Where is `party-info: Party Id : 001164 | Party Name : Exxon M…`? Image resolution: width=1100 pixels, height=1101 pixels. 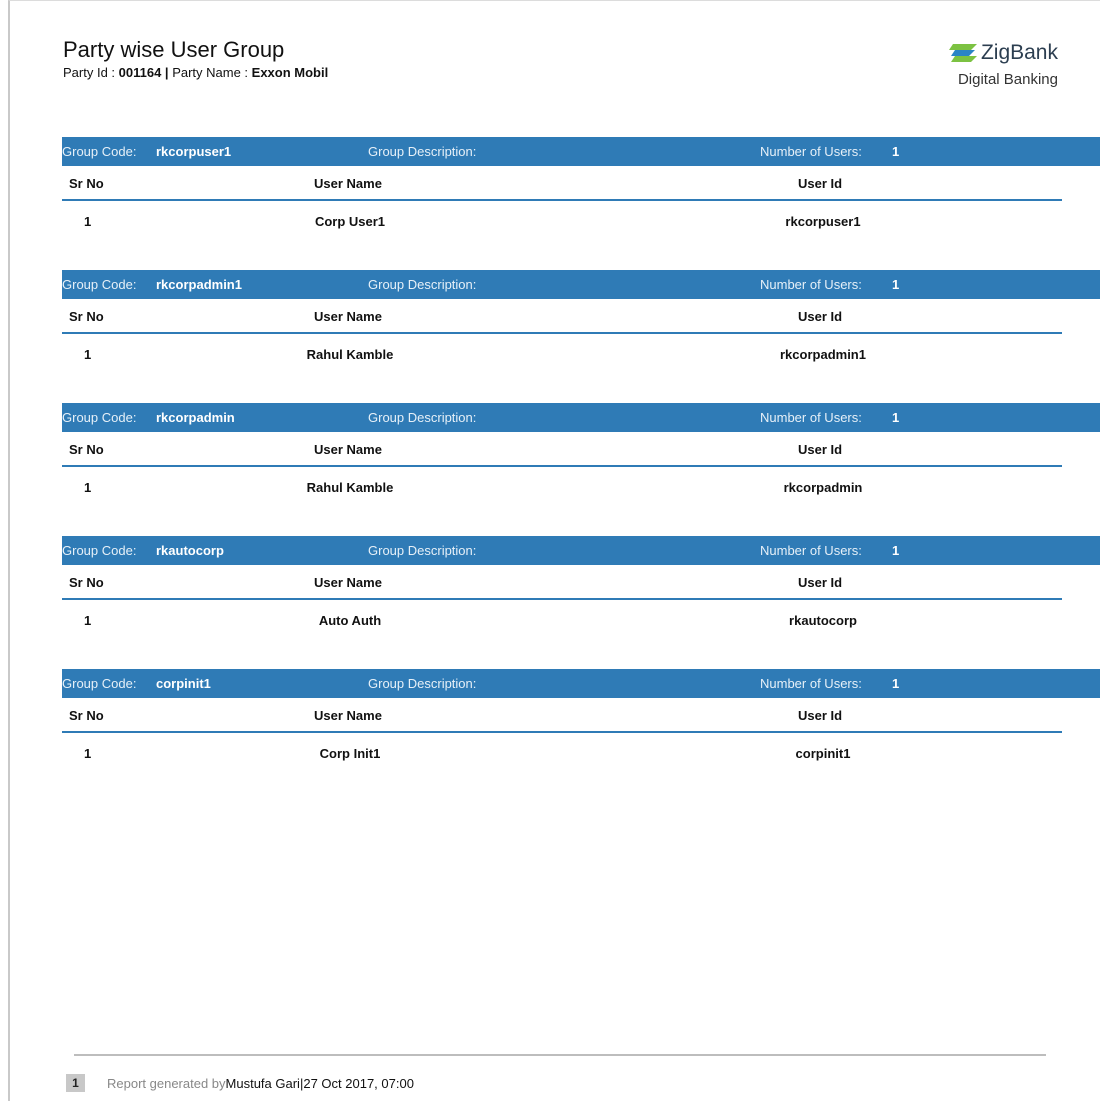 party-info: Party Id : 001164 | Party Name : Exxon M… is located at coordinates (581, 72).